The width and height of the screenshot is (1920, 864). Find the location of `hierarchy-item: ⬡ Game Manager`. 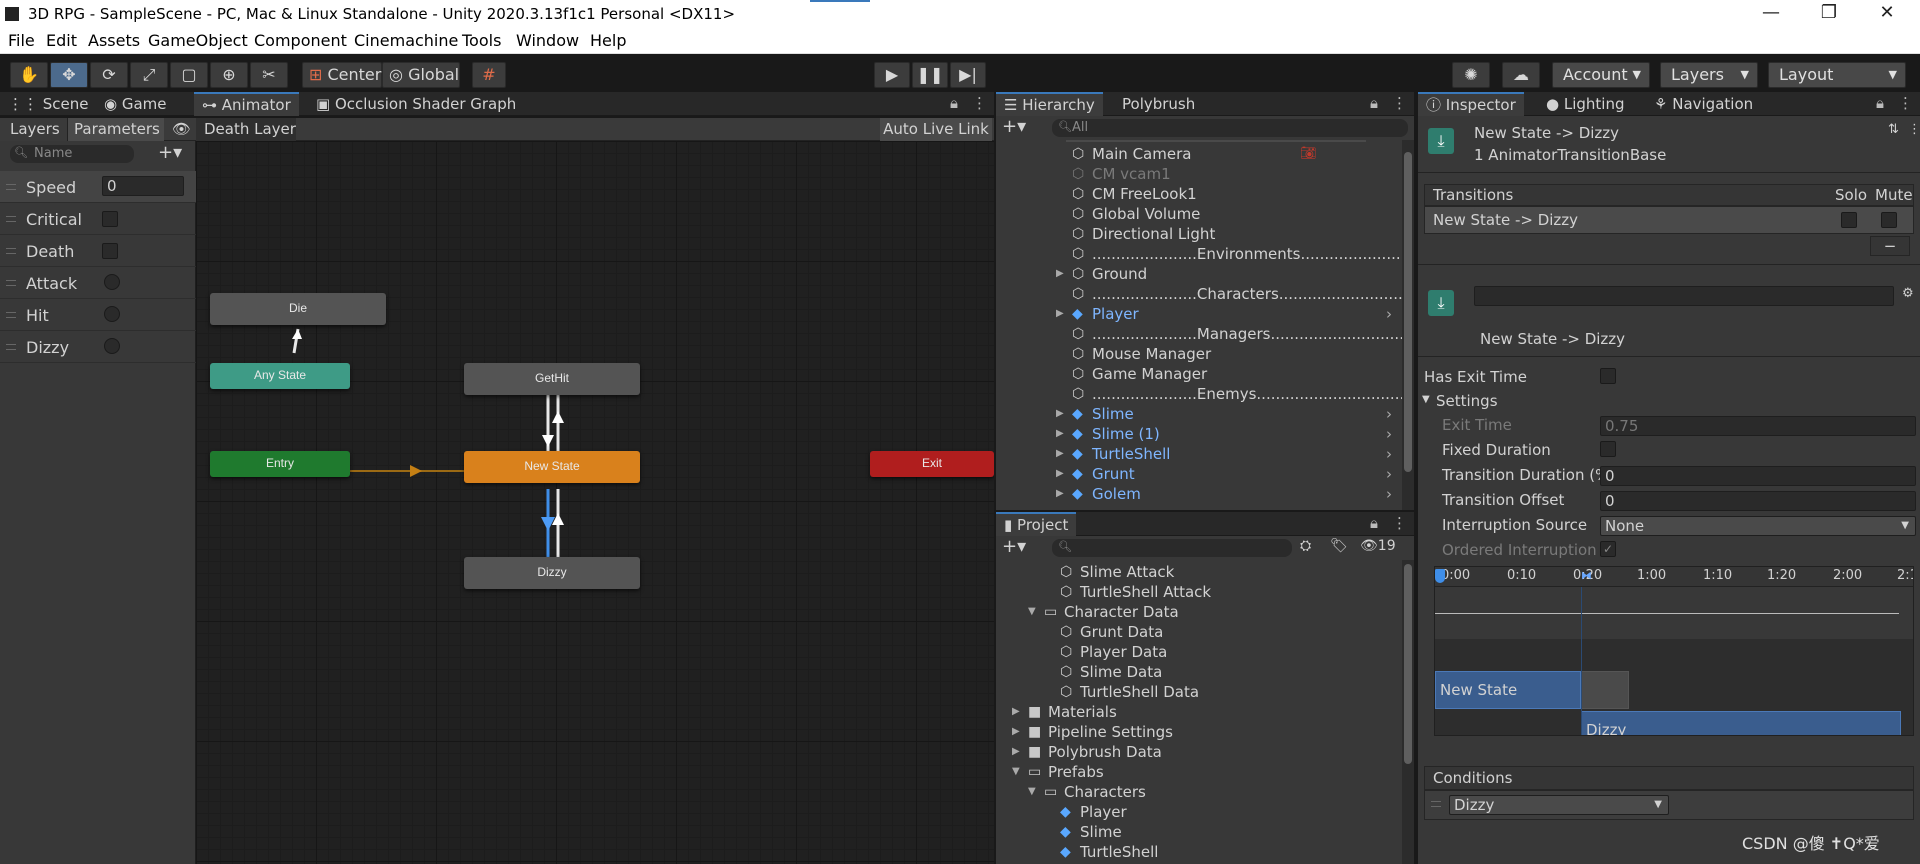

hierarchy-item: ⬡ Game Manager is located at coordinates (1198, 374).